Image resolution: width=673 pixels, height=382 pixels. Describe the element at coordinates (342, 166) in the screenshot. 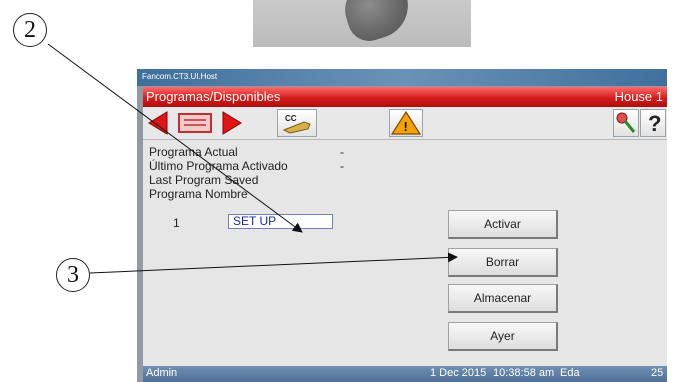

I see `value-ultimo-programa: -` at that location.